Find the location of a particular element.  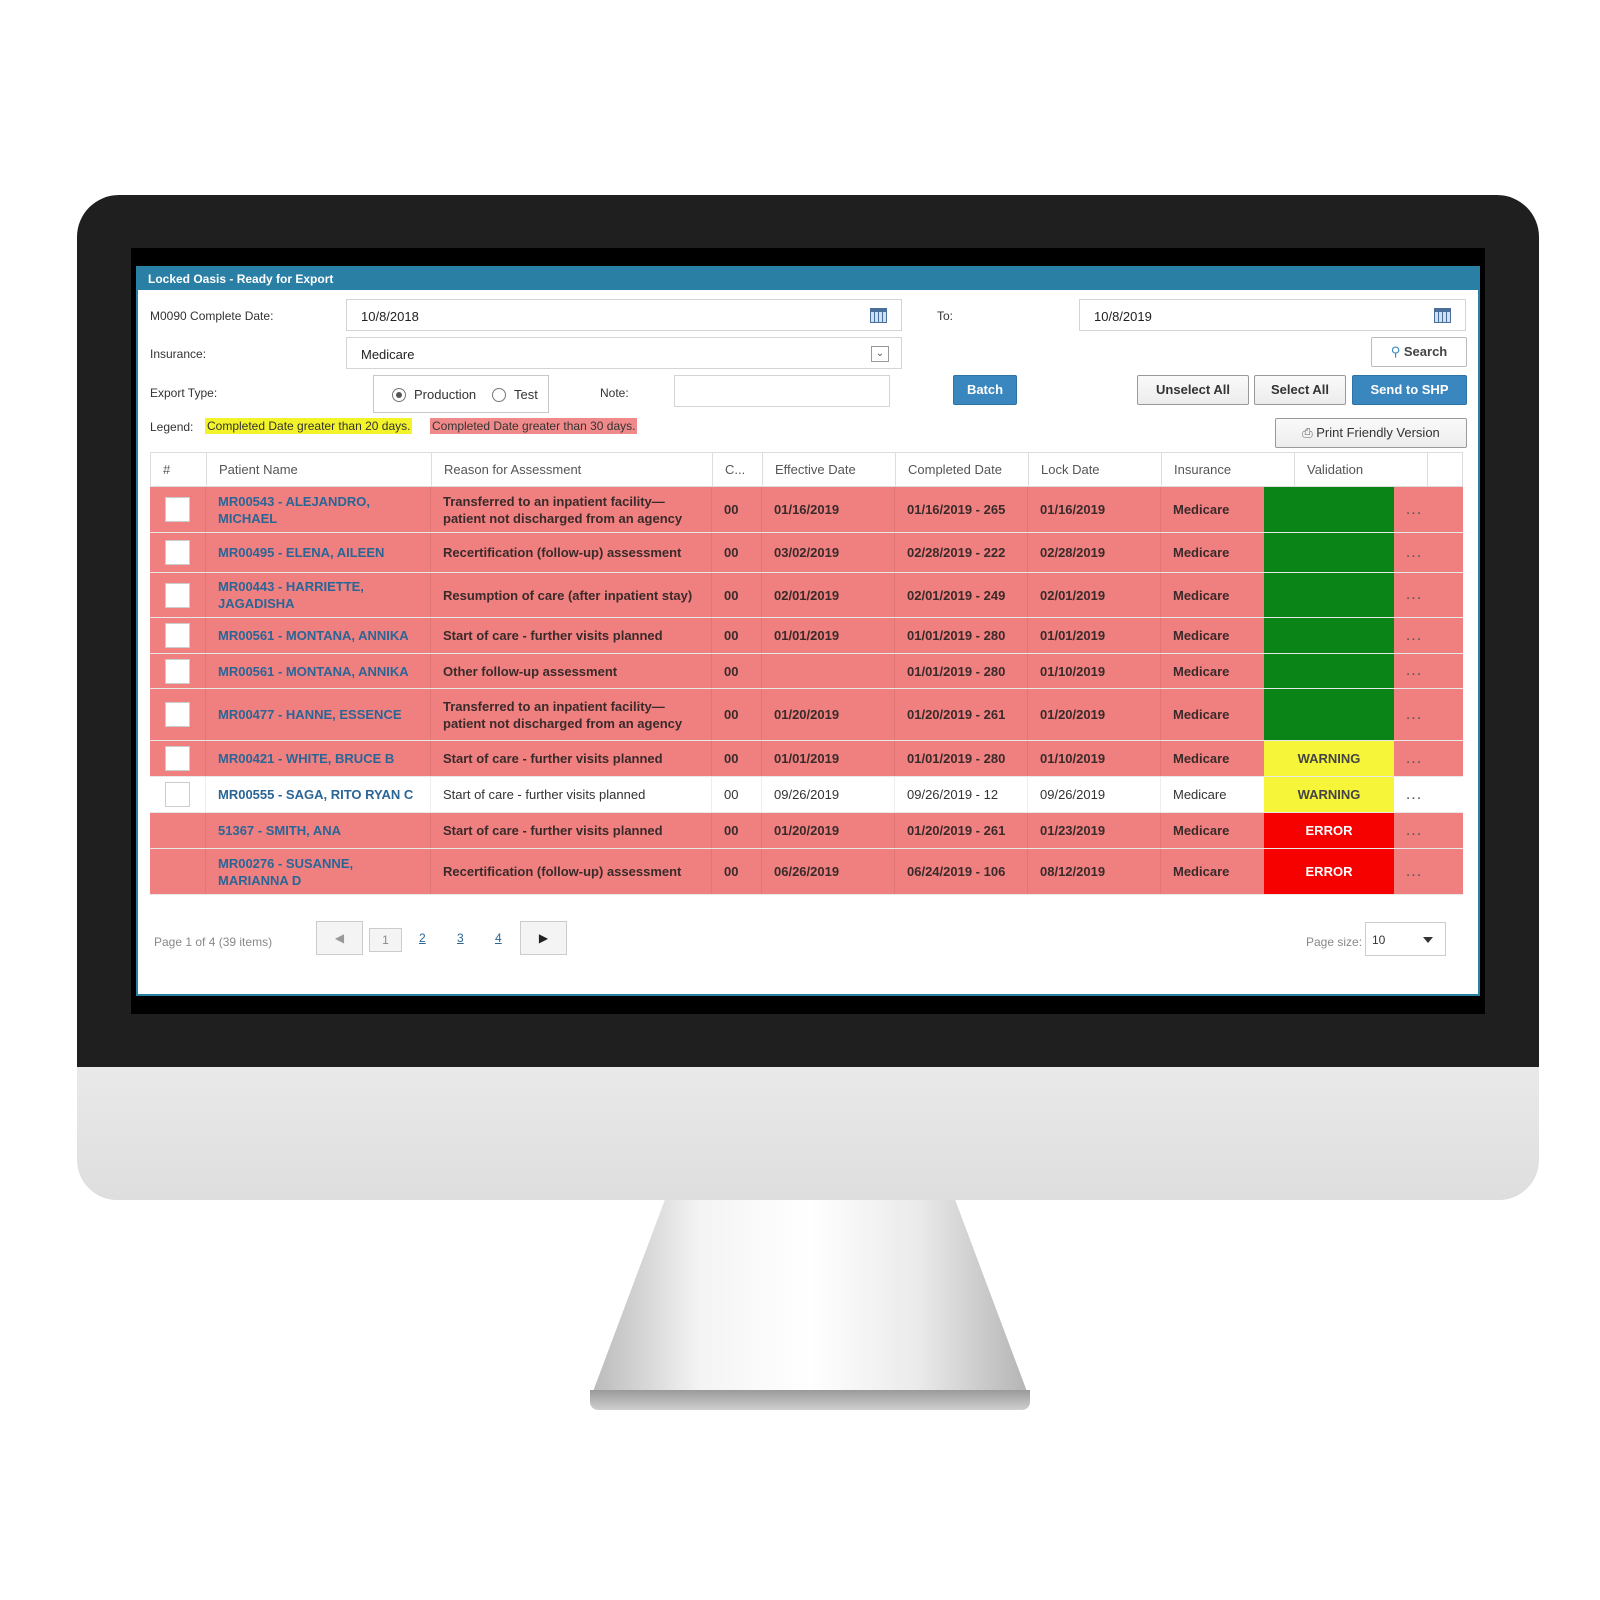

cell-name: 51367 - SMITH, ANA is located at coordinates (317, 830).